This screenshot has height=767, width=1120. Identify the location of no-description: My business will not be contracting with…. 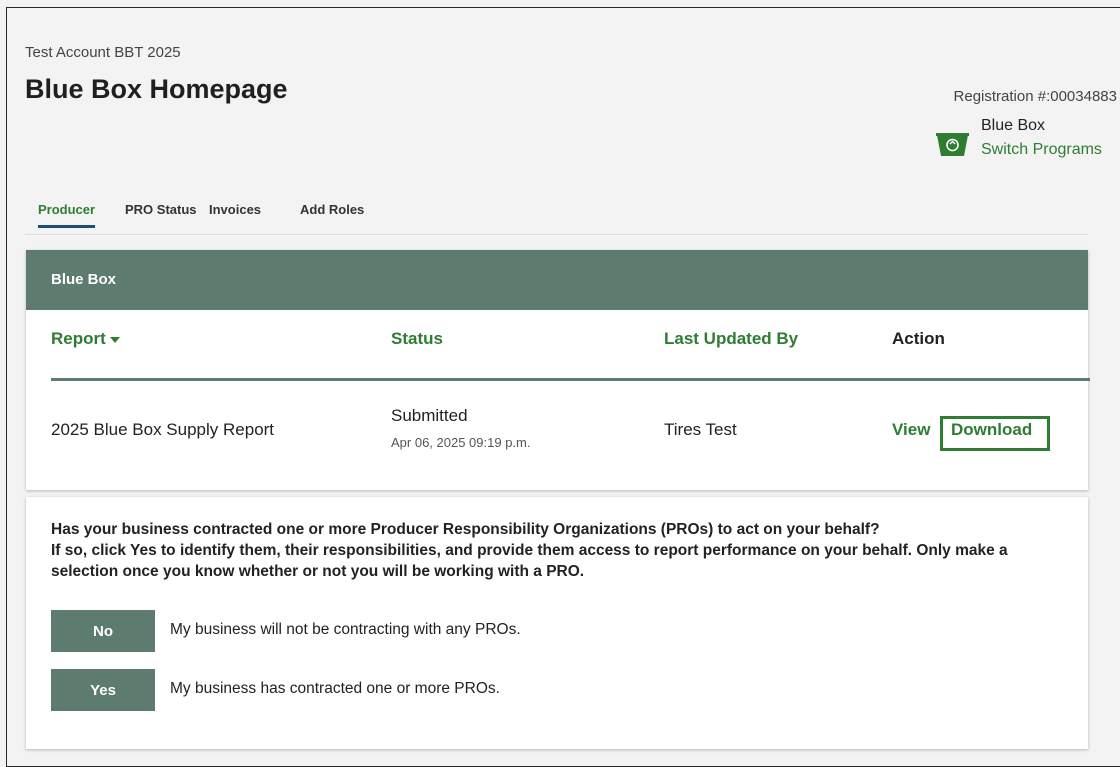
(345, 629).